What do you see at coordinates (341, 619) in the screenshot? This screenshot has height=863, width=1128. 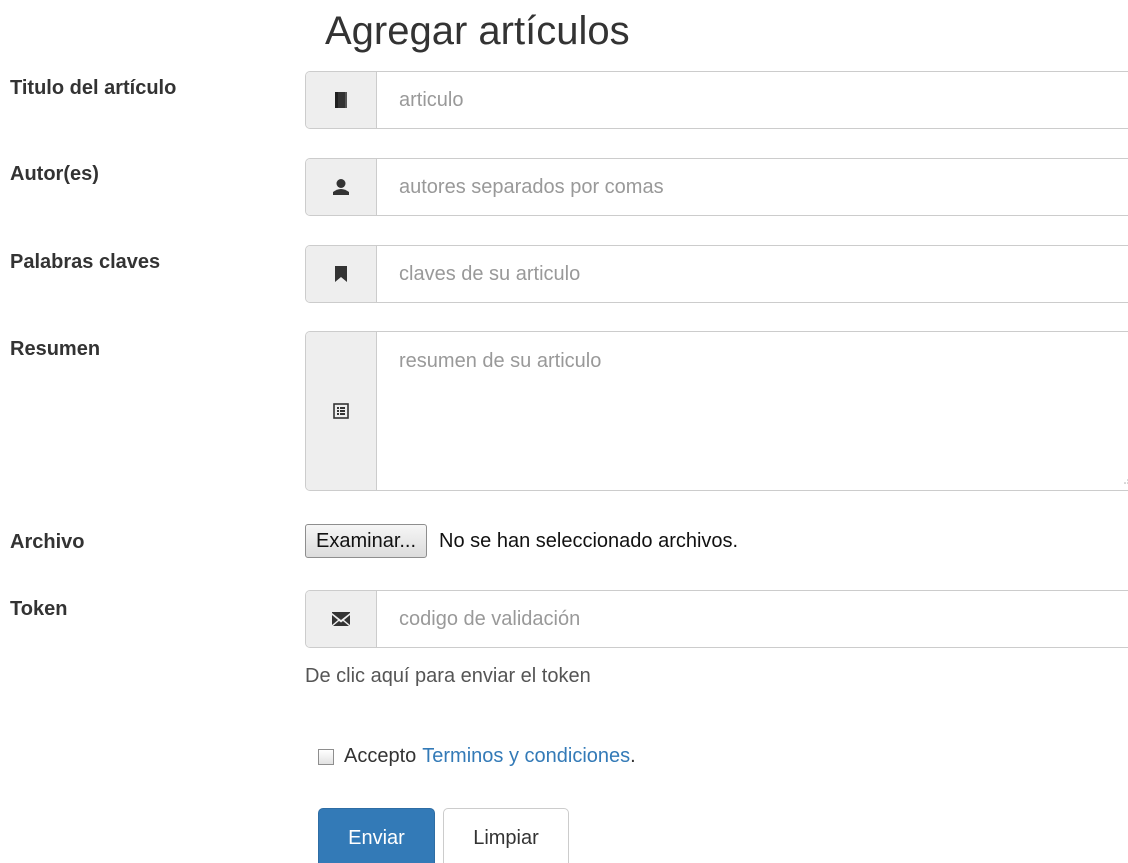 I see `envelope-icon` at bounding box center [341, 619].